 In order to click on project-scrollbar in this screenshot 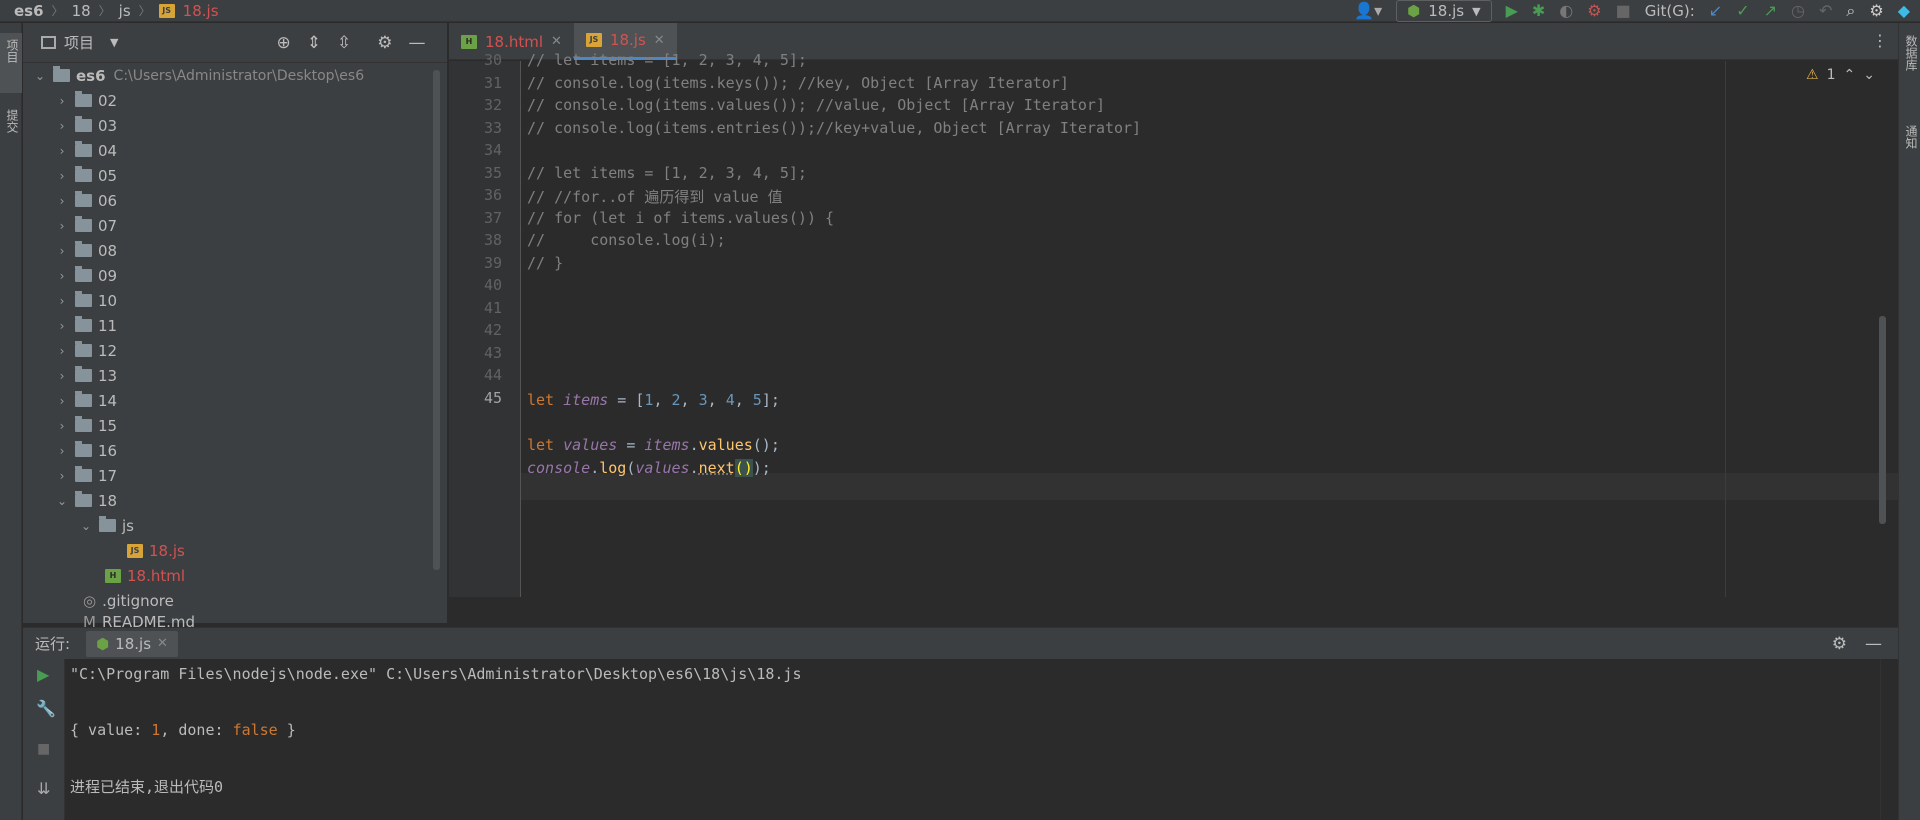, I will do `click(436, 320)`.